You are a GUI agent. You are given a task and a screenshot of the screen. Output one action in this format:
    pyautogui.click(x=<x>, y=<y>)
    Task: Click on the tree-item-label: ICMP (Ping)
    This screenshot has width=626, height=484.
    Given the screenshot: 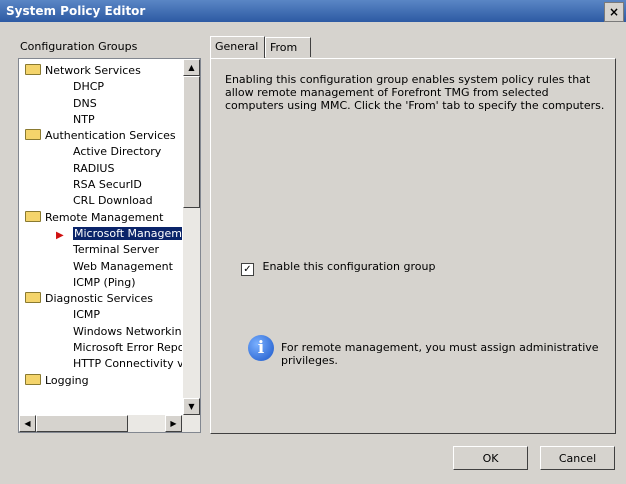 What is the action you would take?
    pyautogui.click(x=104, y=282)
    